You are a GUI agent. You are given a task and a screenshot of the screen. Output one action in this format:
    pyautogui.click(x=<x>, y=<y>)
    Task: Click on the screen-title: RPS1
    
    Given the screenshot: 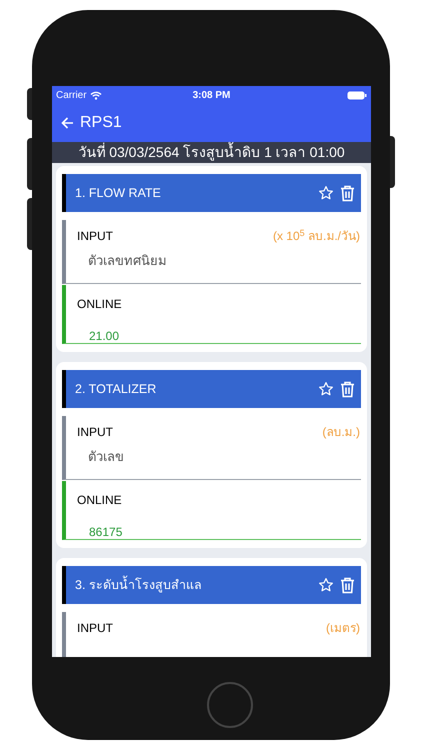 What is the action you would take?
    pyautogui.click(x=101, y=123)
    